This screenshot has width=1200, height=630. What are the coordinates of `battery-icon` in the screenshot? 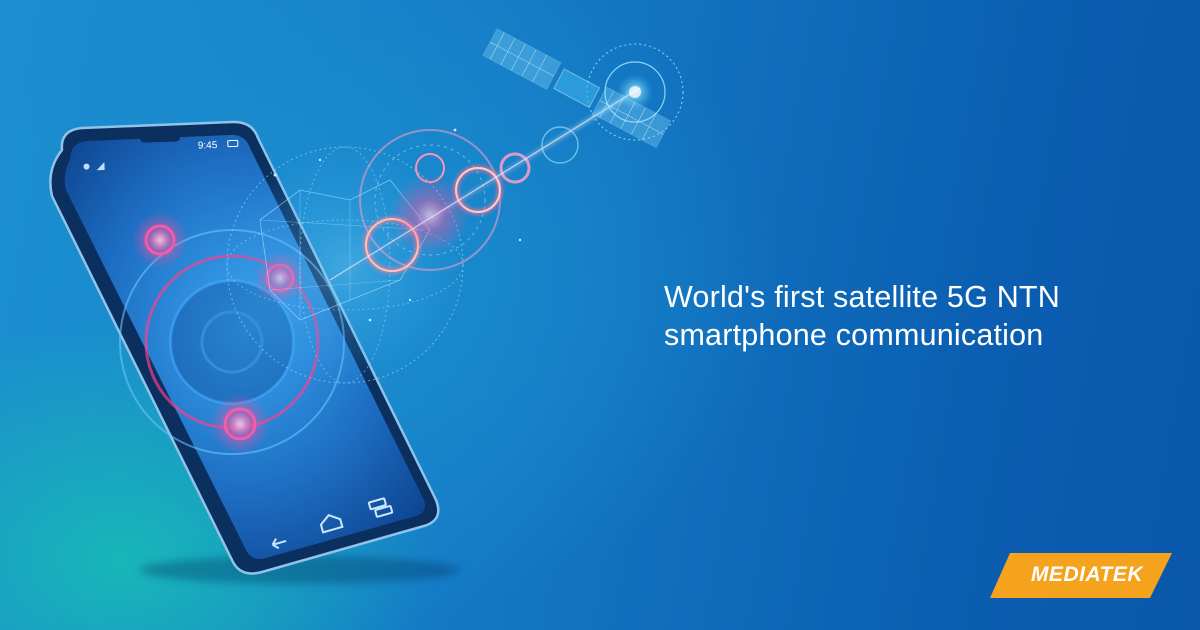 It's located at (233, 143).